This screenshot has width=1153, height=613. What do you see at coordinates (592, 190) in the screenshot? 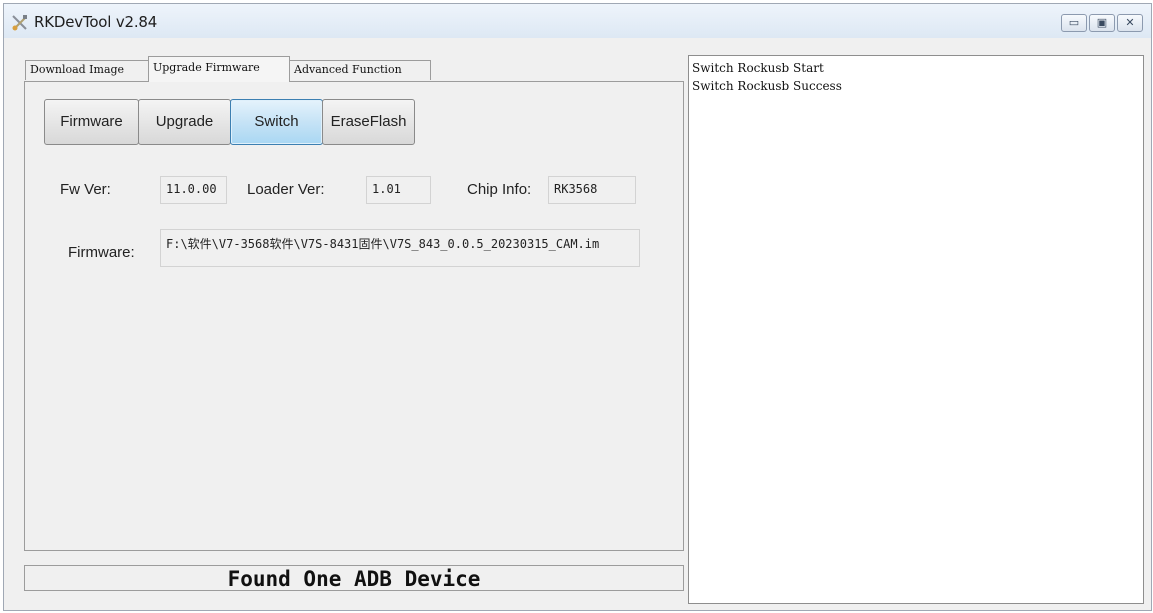
I see `chip-info-field: RK3568` at bounding box center [592, 190].